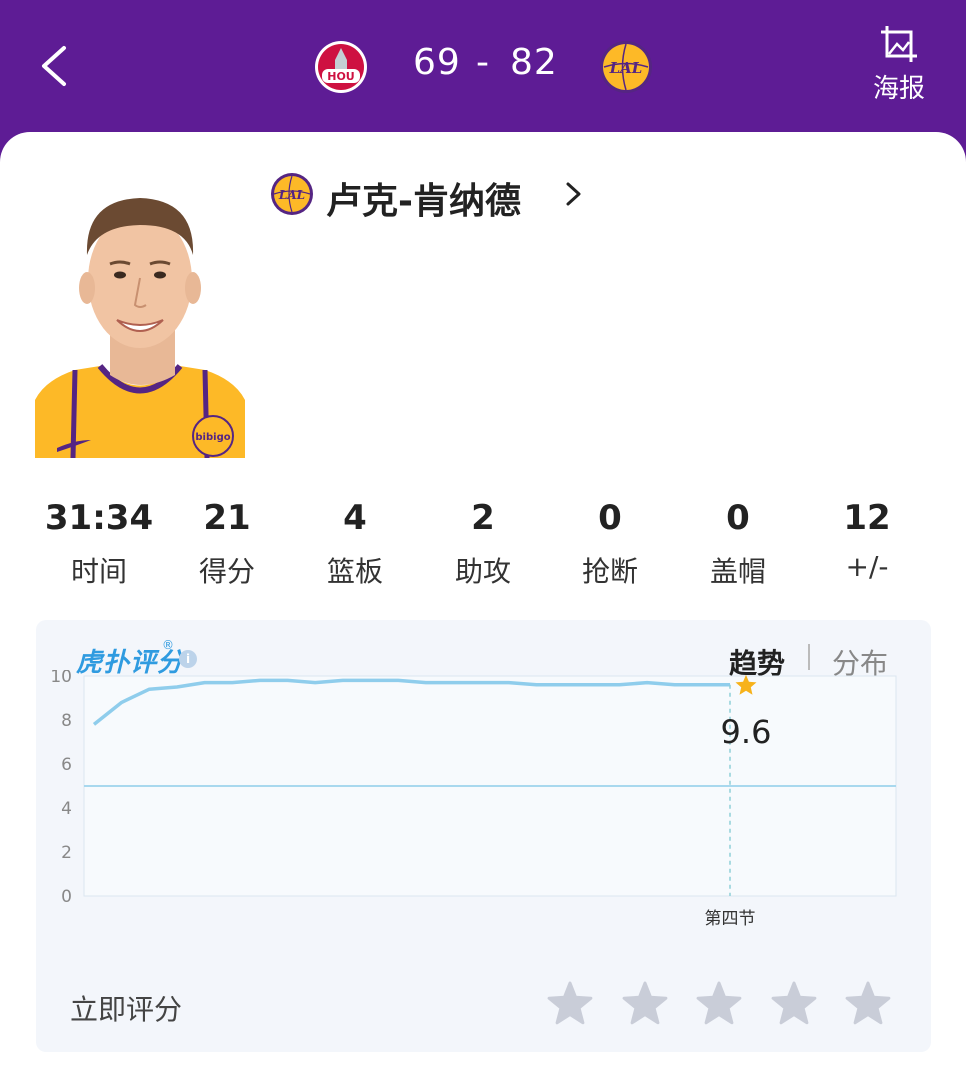  I want to click on stat-label: 抢断, so click(609, 571).